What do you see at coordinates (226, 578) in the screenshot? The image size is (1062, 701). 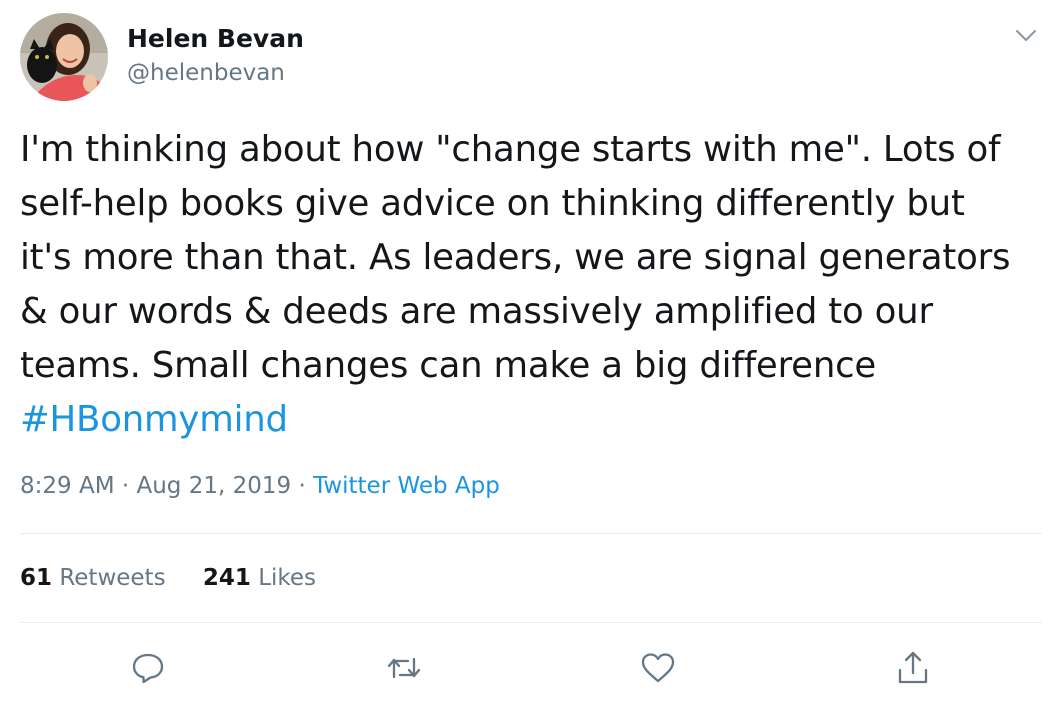 I see `likes-count: 241` at bounding box center [226, 578].